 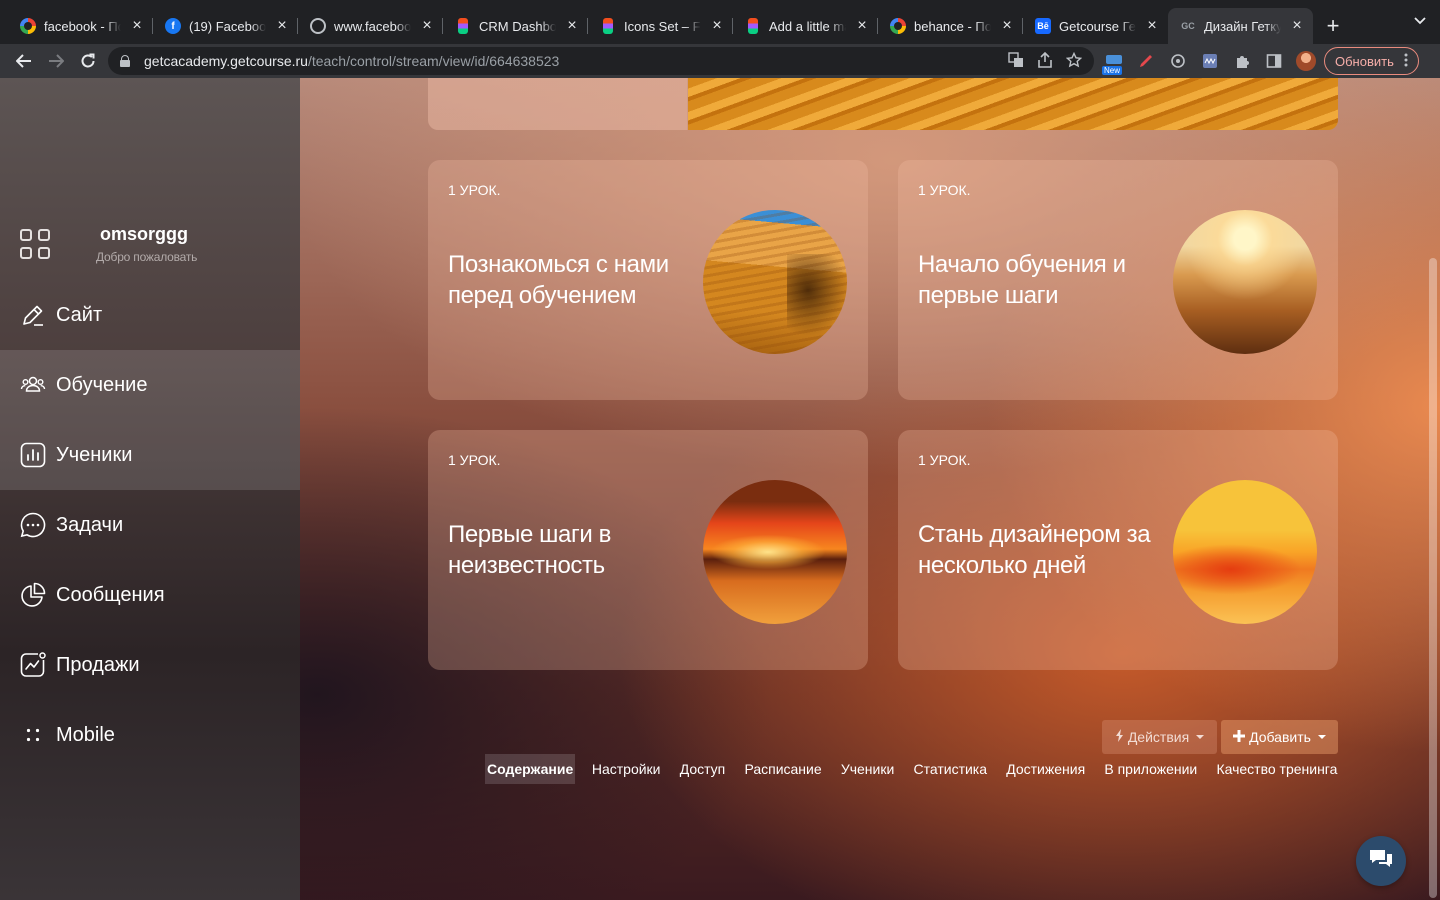 I want to click on tab-title: Icons Set – Fig, so click(x=662, y=26).